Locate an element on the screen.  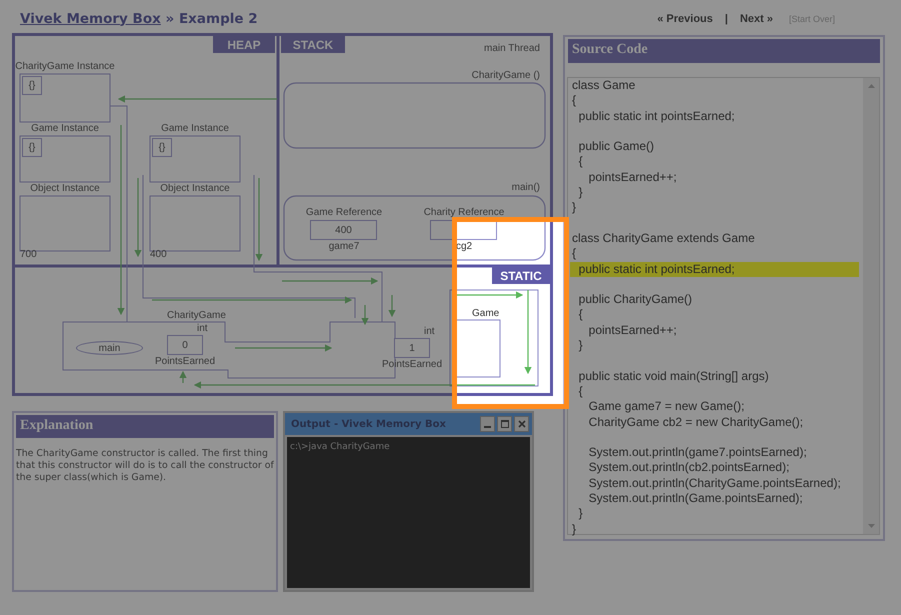
variable-name: game7 is located at coordinates (344, 247).